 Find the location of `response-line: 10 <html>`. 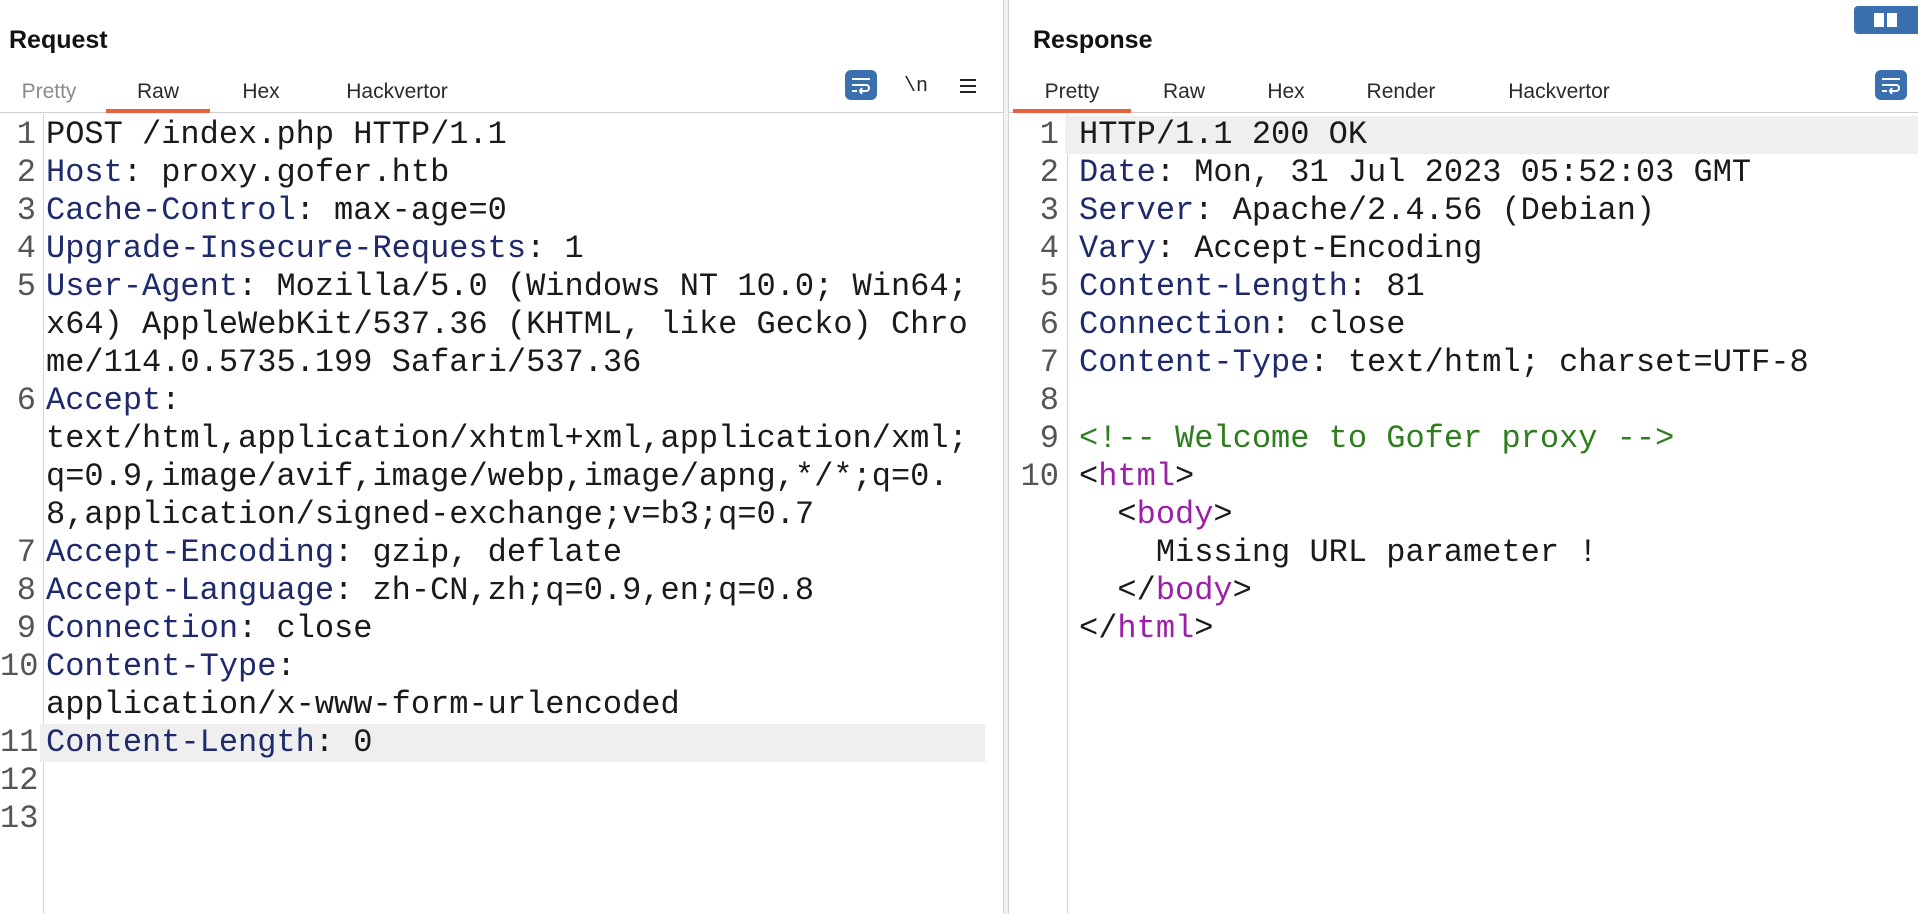

response-line: 10 <html> is located at coordinates (1463, 477).